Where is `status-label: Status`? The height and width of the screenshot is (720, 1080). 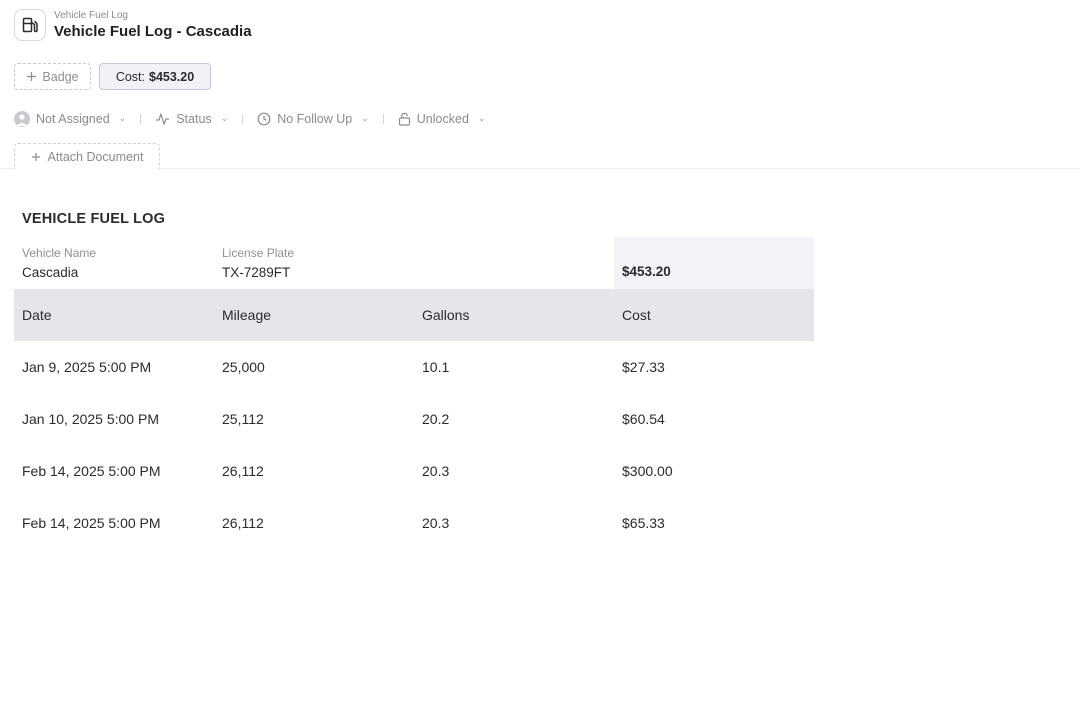
status-label: Status is located at coordinates (194, 118).